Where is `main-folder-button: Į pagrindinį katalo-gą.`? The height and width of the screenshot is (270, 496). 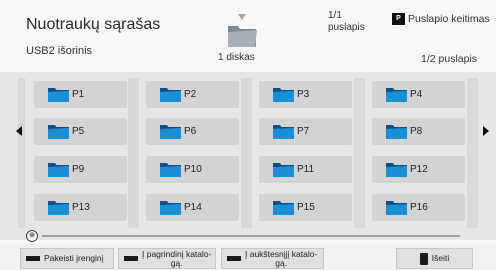 main-folder-button: Į pagrindinį katalo-gą. is located at coordinates (167, 258).